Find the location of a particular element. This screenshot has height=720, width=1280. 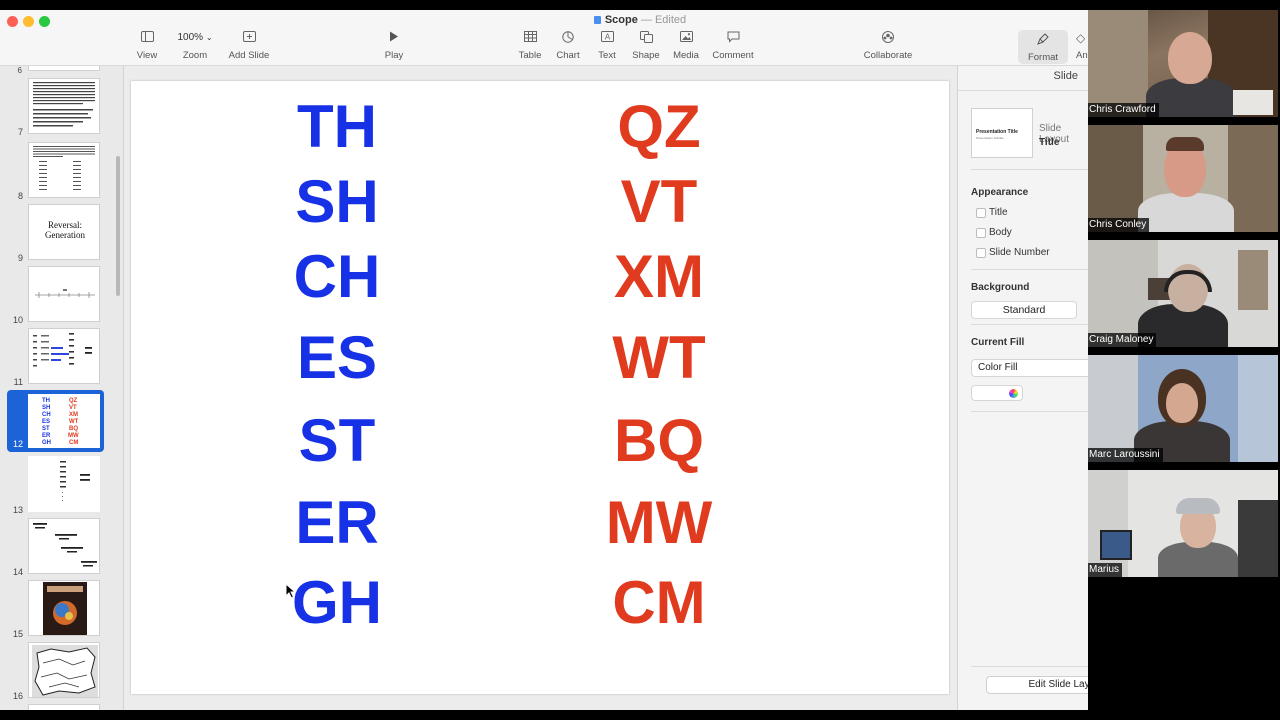

shape-label: Shape is located at coordinates (646, 55).